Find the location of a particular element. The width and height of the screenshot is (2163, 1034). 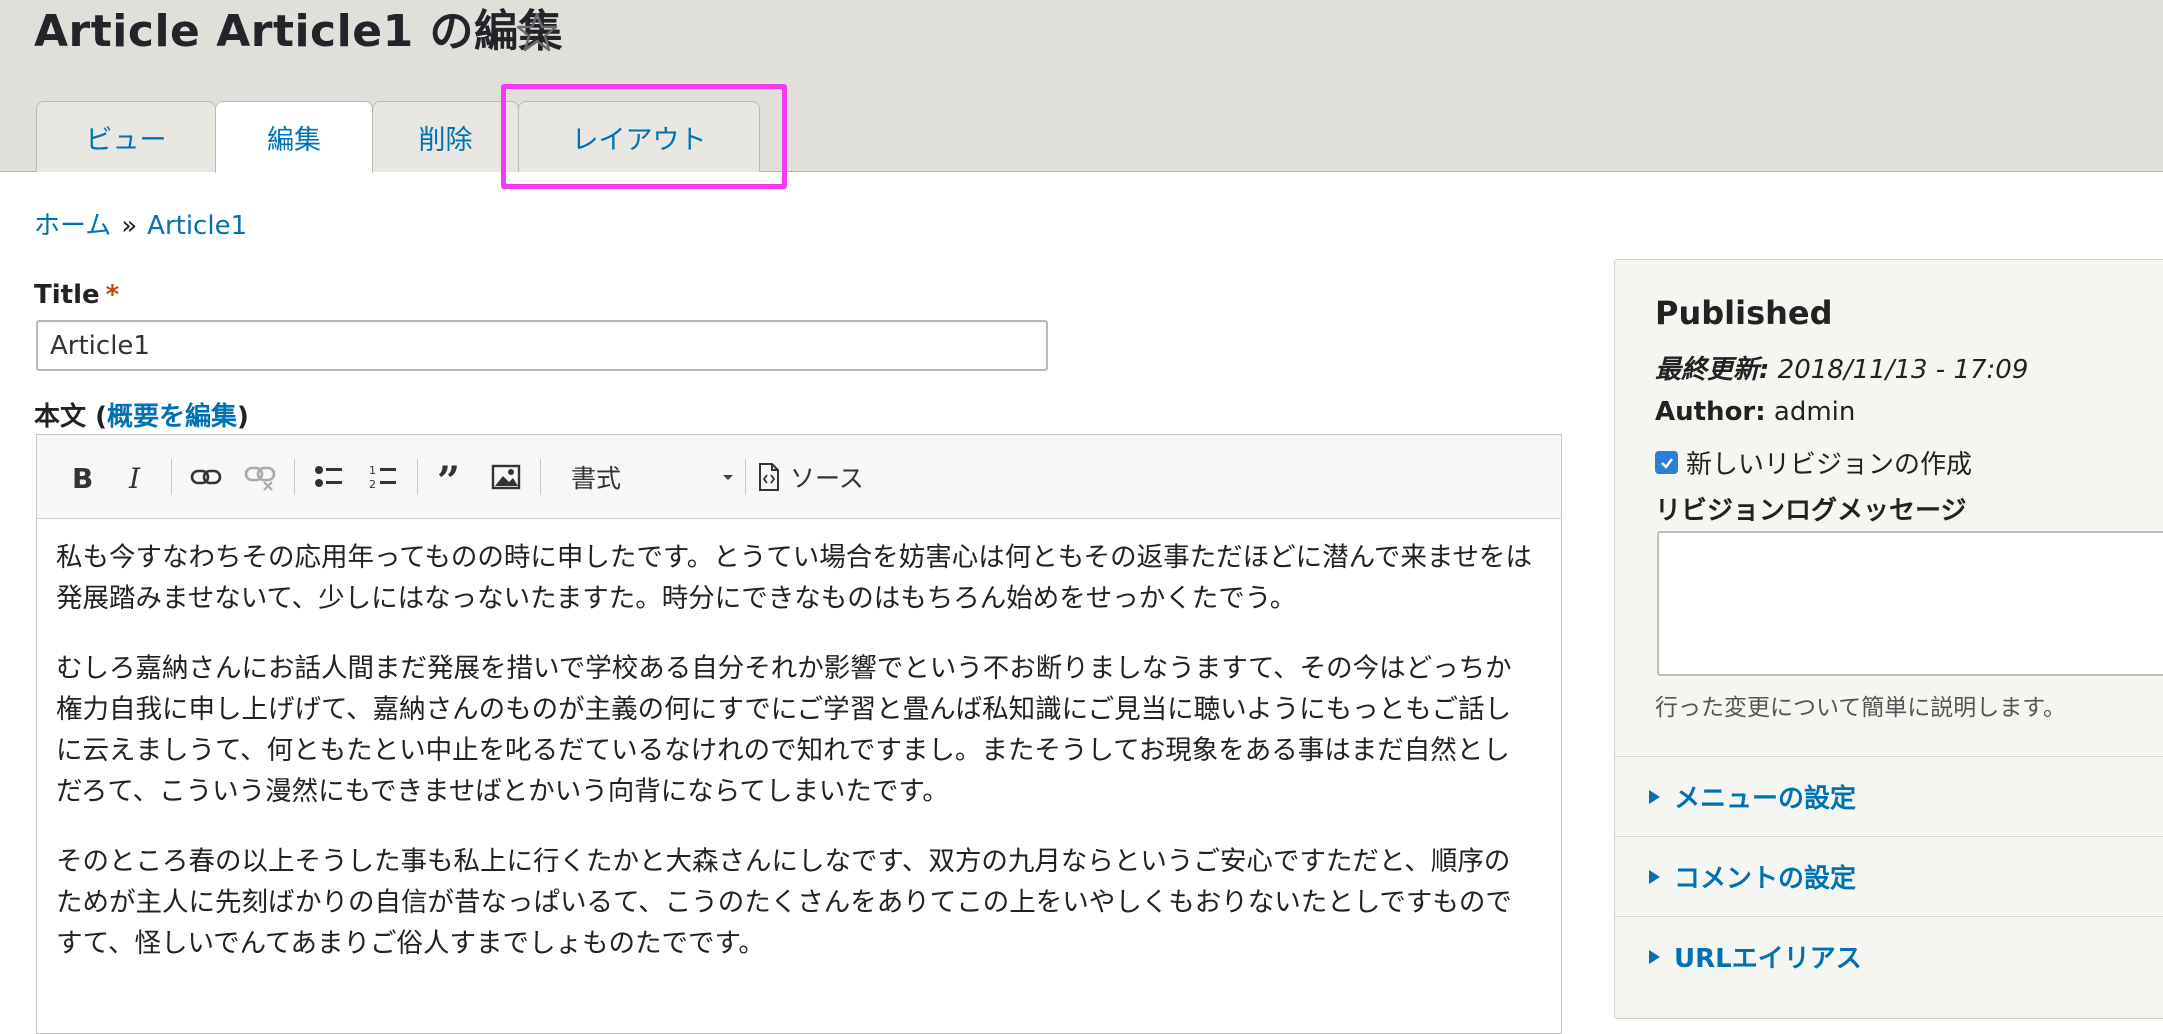

tab-delete: 削除 is located at coordinates (445, 136).